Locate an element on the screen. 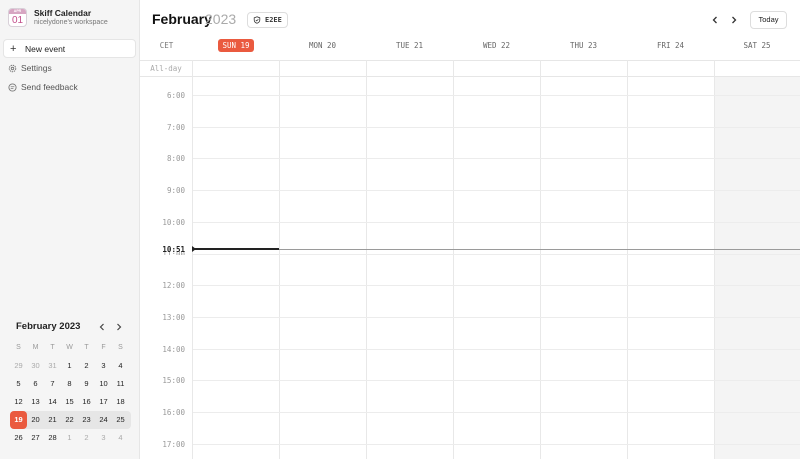 The width and height of the screenshot is (800, 459). hour-label: 8:00 is located at coordinates (175, 158).